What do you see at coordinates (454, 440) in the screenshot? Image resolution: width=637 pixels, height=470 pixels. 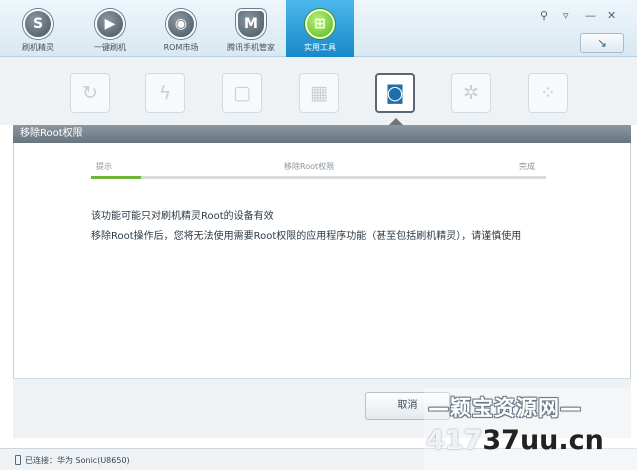 I see `watermark-prefix: 417` at bounding box center [454, 440].